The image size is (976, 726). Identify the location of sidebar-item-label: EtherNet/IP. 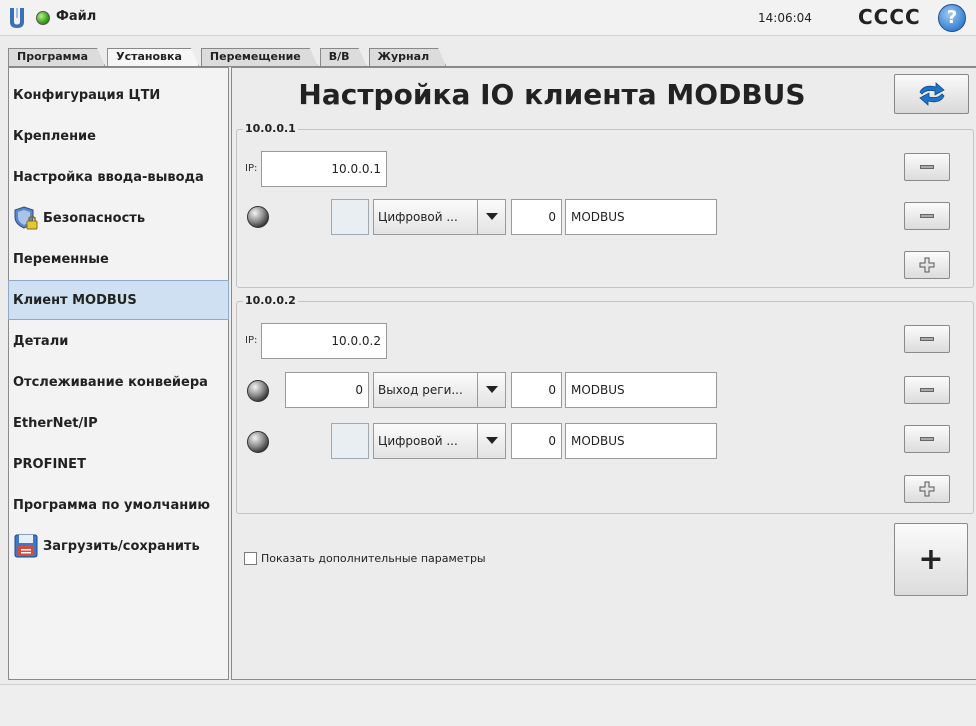
(55, 423).